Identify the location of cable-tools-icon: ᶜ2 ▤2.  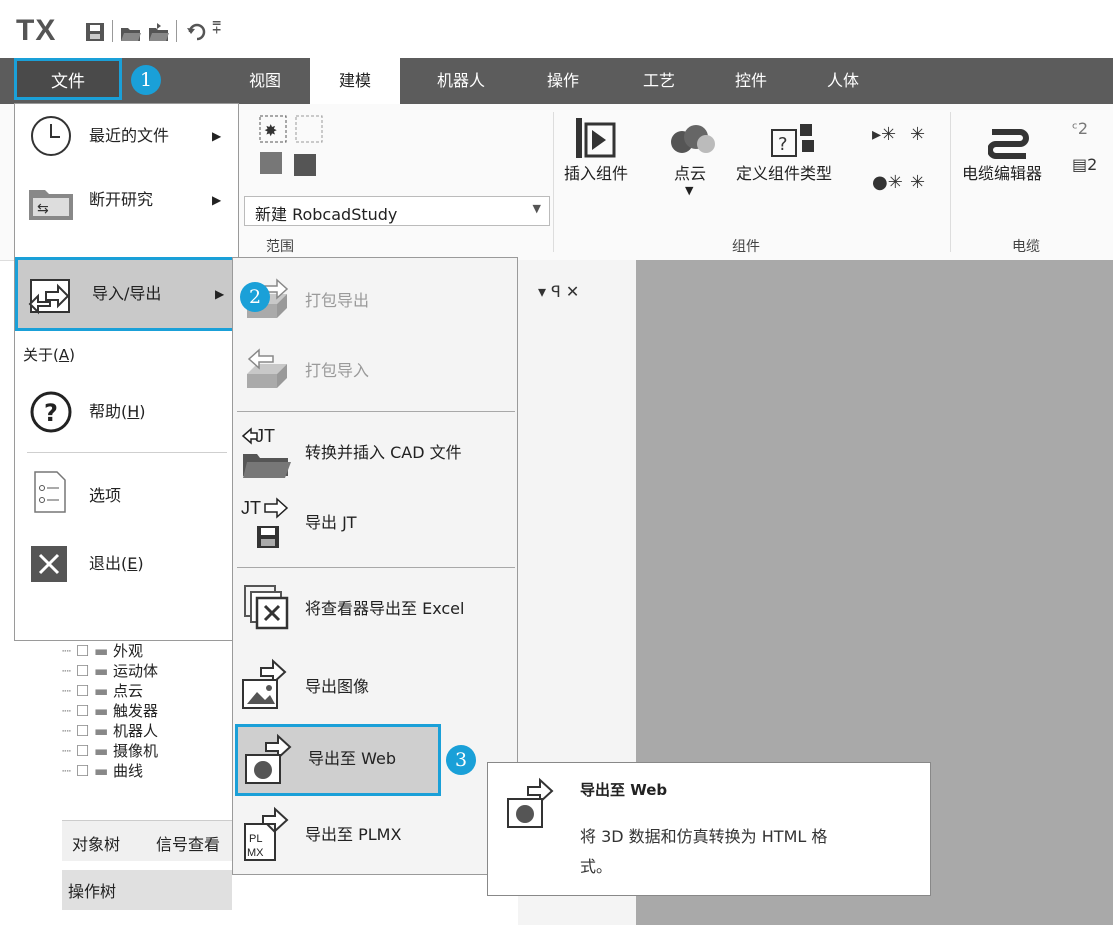
(1090, 149).